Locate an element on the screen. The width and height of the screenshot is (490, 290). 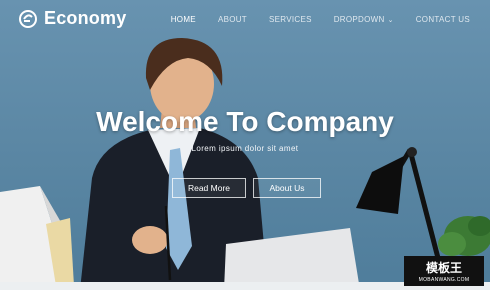
nav-services: SERVICES is located at coordinates (290, 19).